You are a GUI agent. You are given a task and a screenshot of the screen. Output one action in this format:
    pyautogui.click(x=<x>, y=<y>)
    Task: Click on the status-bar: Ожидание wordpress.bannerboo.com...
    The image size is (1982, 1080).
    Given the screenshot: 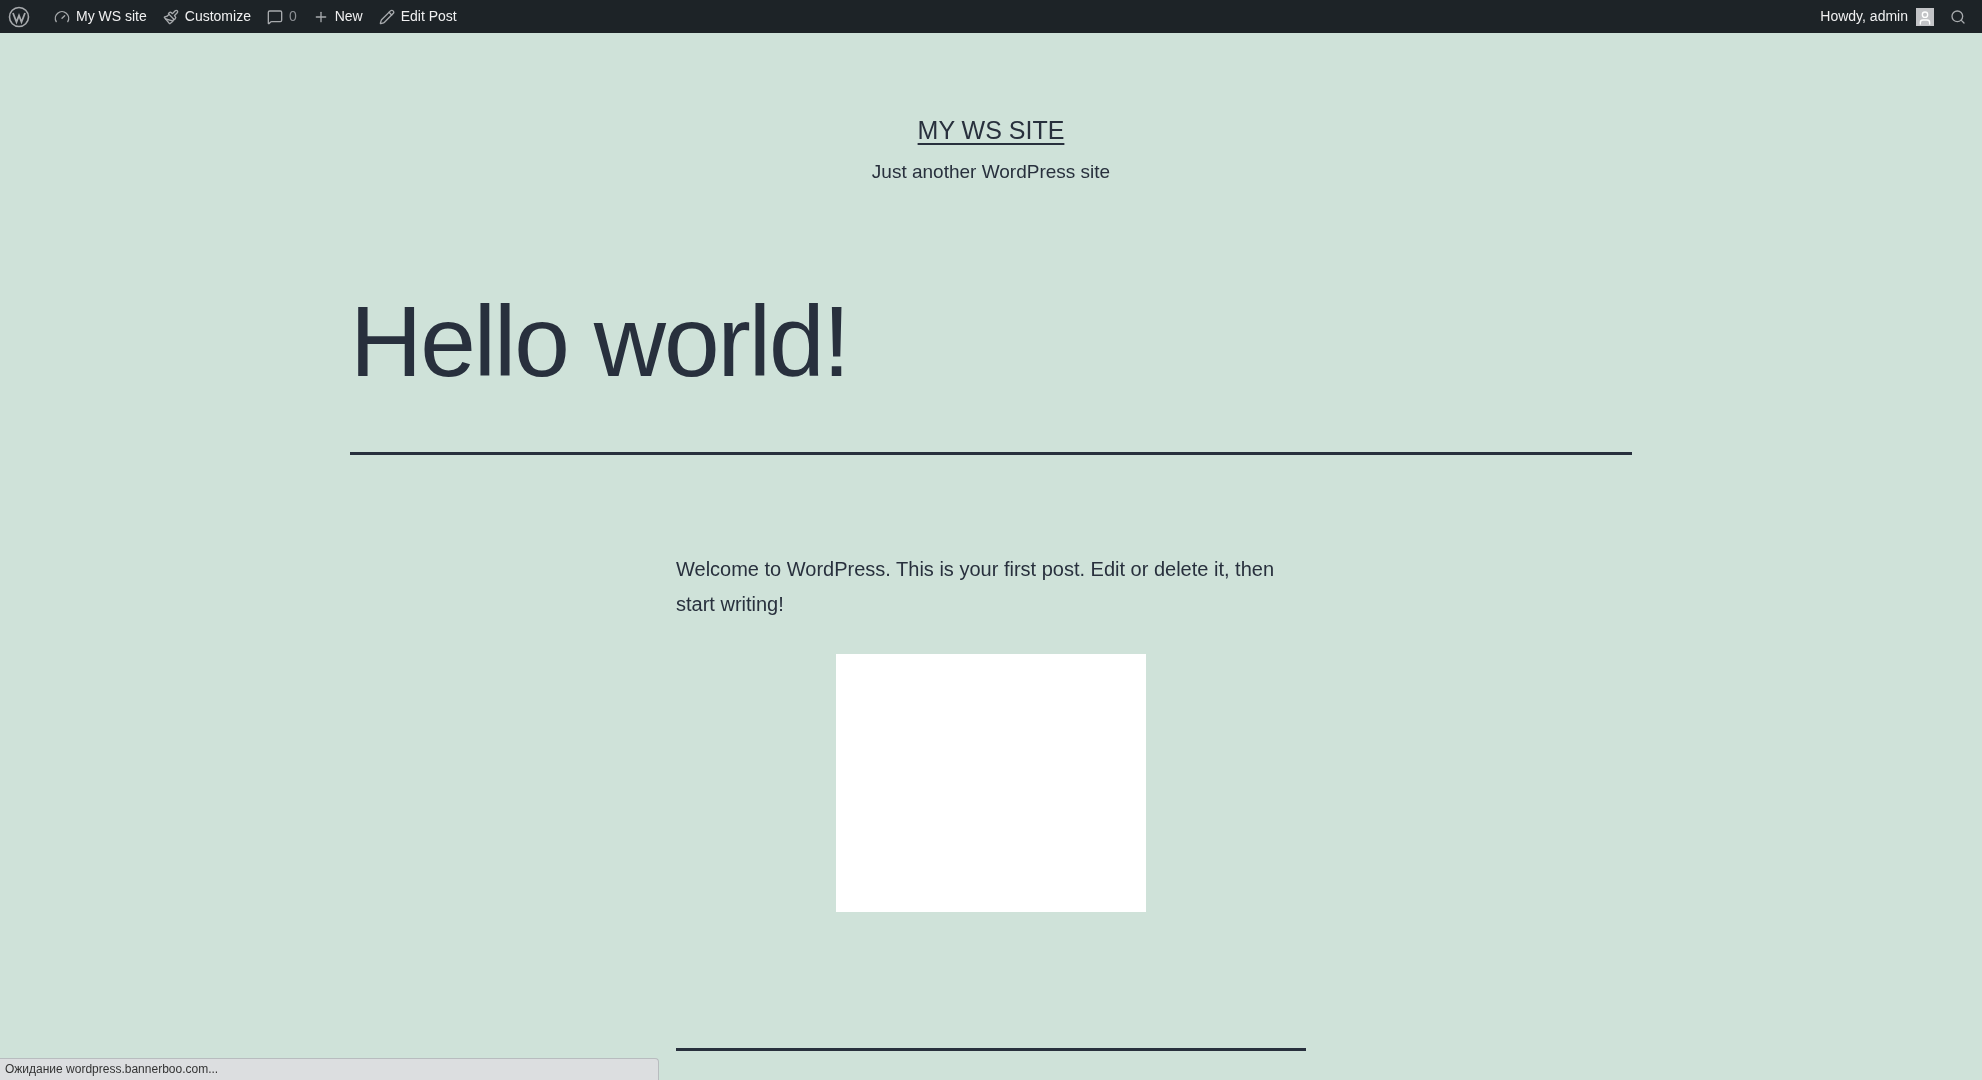 What is the action you would take?
    pyautogui.click(x=329, y=1069)
    